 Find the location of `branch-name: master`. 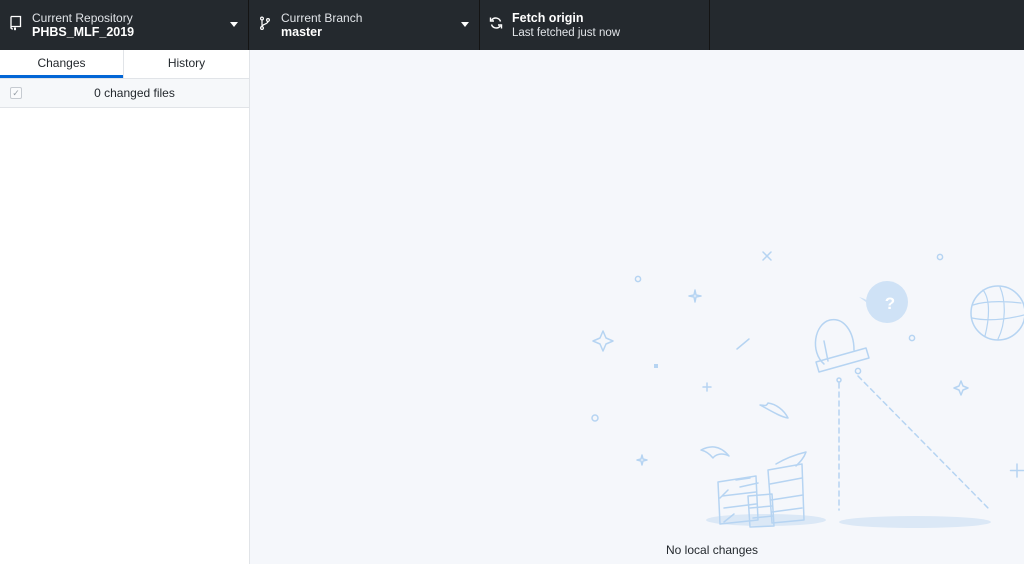

branch-name: master is located at coordinates (301, 32).